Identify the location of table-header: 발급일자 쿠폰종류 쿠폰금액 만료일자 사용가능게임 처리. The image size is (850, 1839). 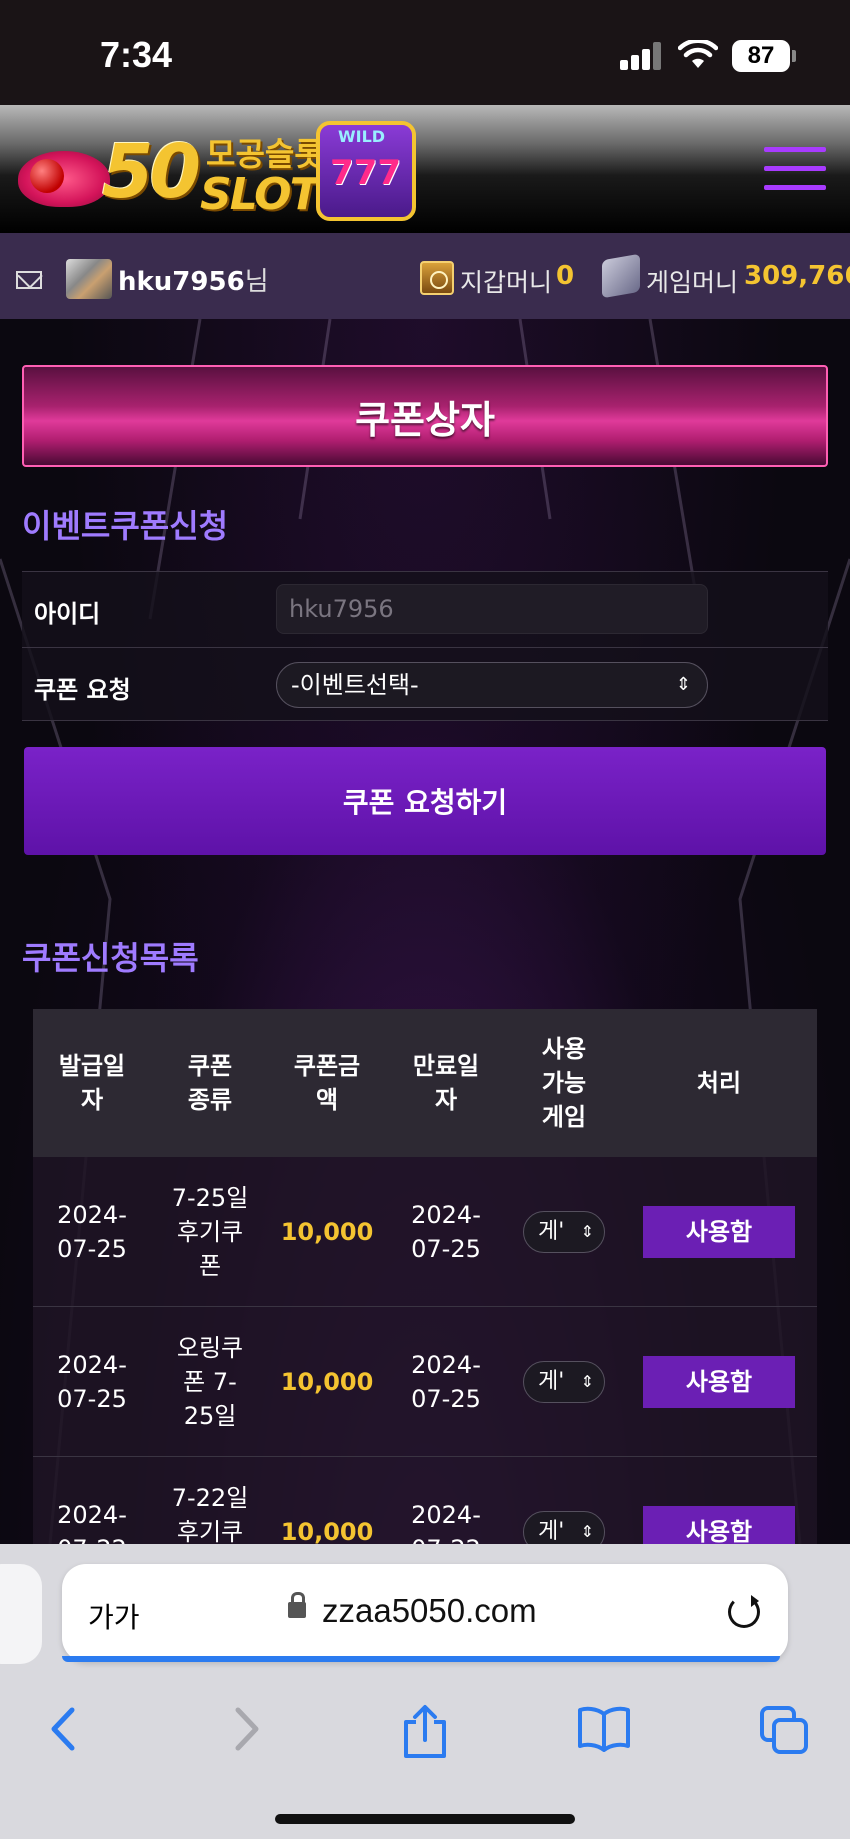
(425, 1083).